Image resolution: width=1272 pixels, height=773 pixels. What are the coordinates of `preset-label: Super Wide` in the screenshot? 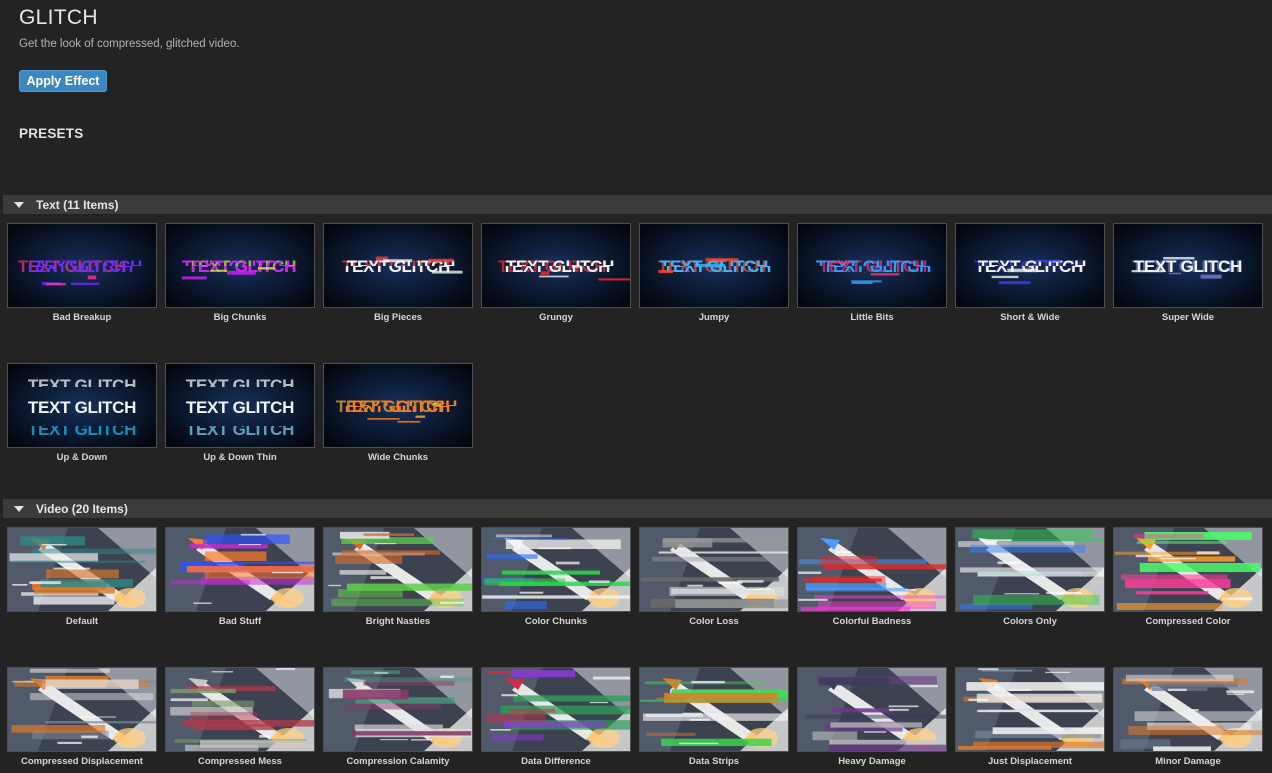 It's located at (1188, 317).